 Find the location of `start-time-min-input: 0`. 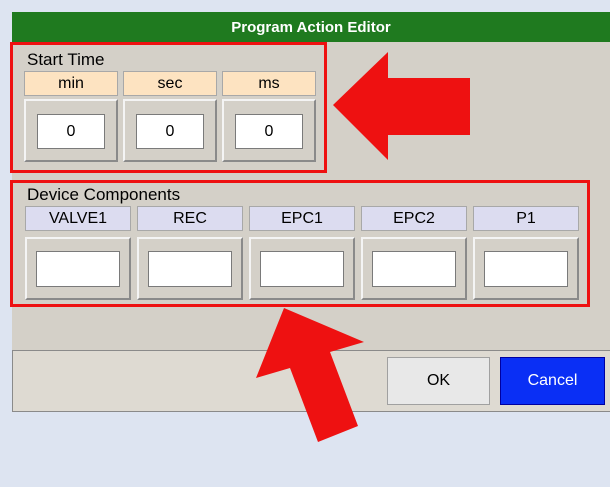

start-time-min-input: 0 is located at coordinates (71, 131).